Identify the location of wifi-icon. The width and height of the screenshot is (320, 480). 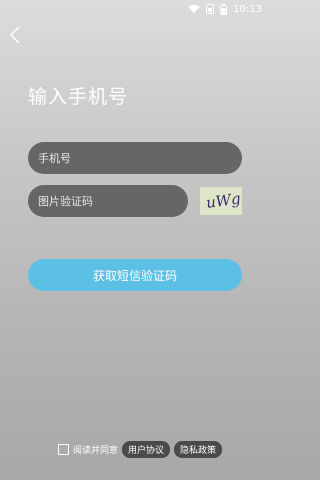
(194, 9).